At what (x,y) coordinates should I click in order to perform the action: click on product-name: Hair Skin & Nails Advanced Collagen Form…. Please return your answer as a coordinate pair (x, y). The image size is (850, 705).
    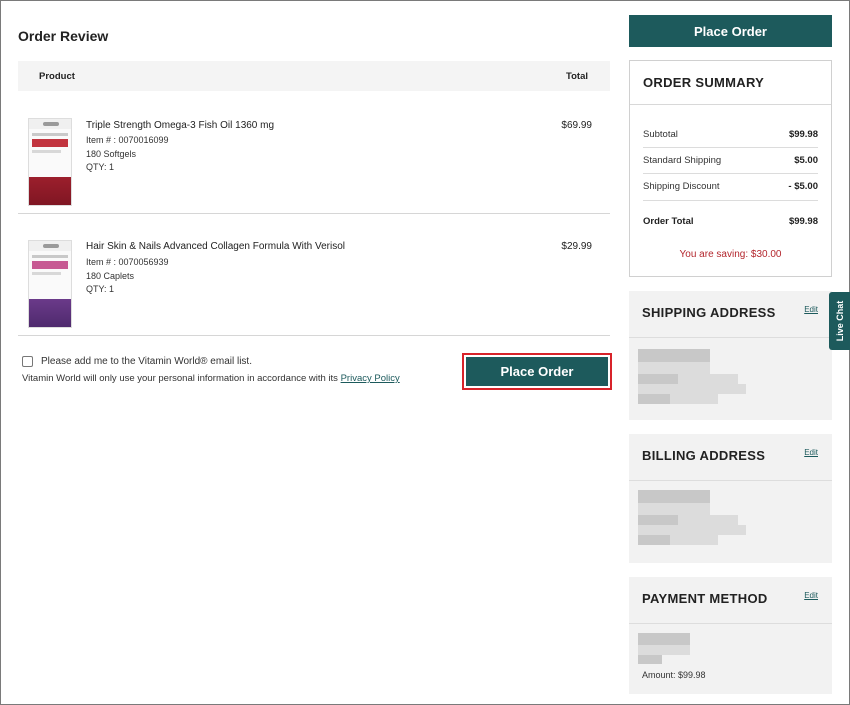
    Looking at the image, I should click on (215, 246).